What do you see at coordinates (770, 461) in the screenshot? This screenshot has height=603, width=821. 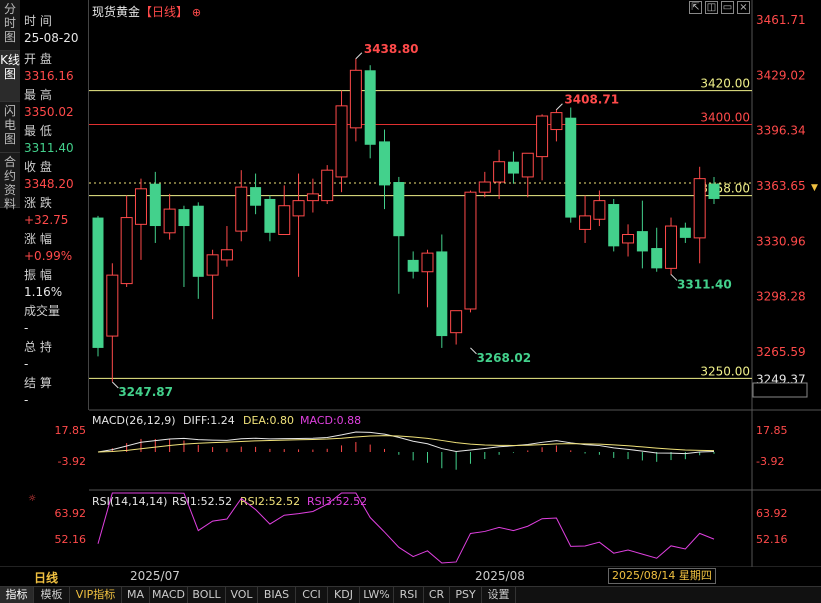 I see `macd-tick-right: -3.92` at bounding box center [770, 461].